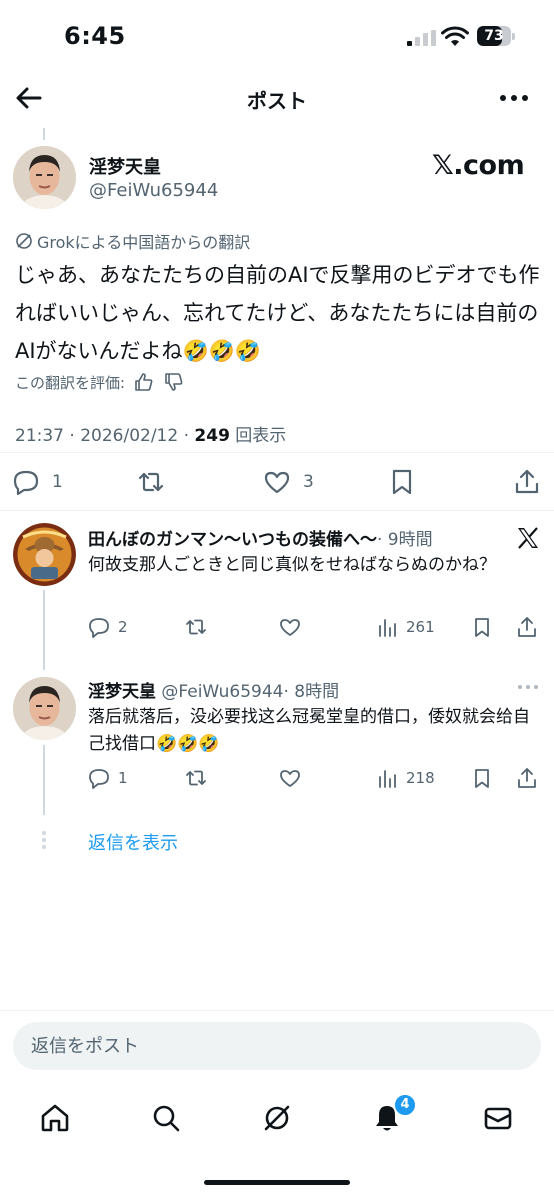 Image resolution: width=554 pixels, height=1200 pixels. What do you see at coordinates (420, 627) in the screenshot?
I see `view-count: 261` at bounding box center [420, 627].